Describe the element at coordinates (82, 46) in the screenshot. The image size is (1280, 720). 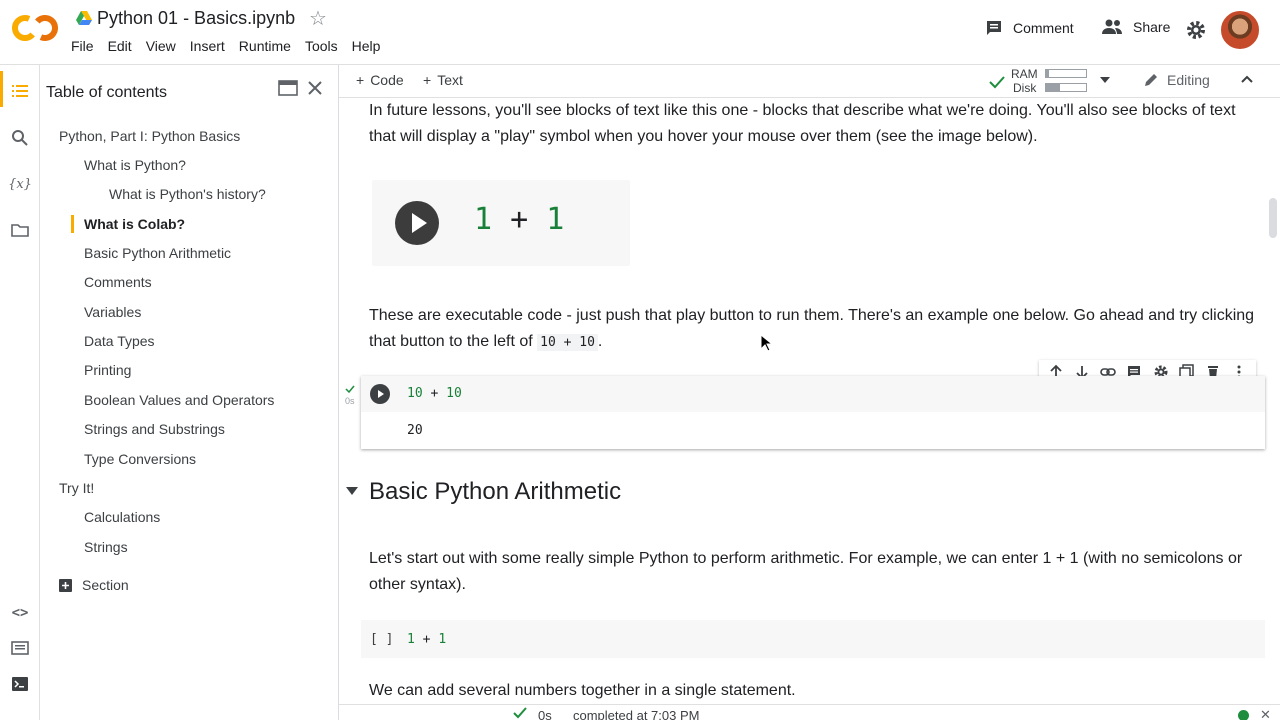
I see `menu-file: File` at that location.